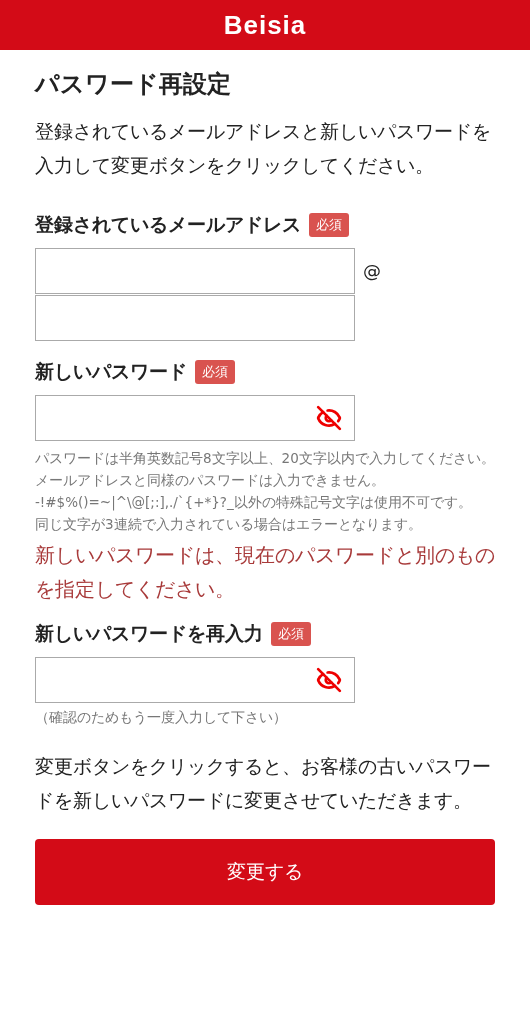 The height and width of the screenshot is (1024, 530). What do you see at coordinates (133, 84) in the screenshot?
I see `page-title: パスワード再設定` at bounding box center [133, 84].